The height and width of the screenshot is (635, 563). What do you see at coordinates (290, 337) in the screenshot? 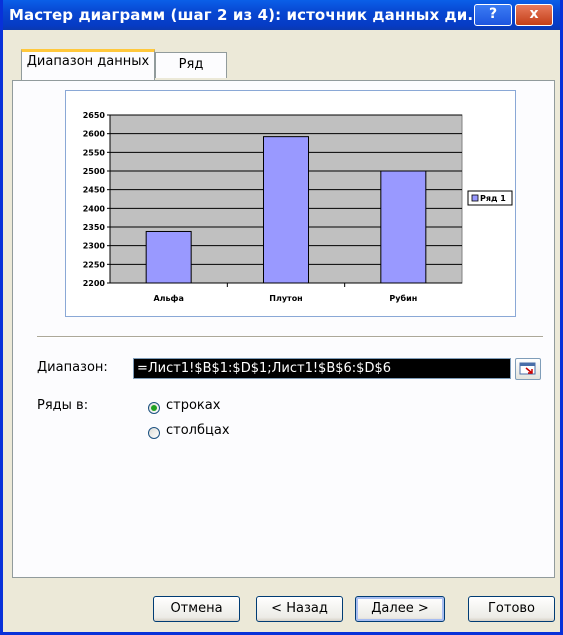
I see `separator` at bounding box center [290, 337].